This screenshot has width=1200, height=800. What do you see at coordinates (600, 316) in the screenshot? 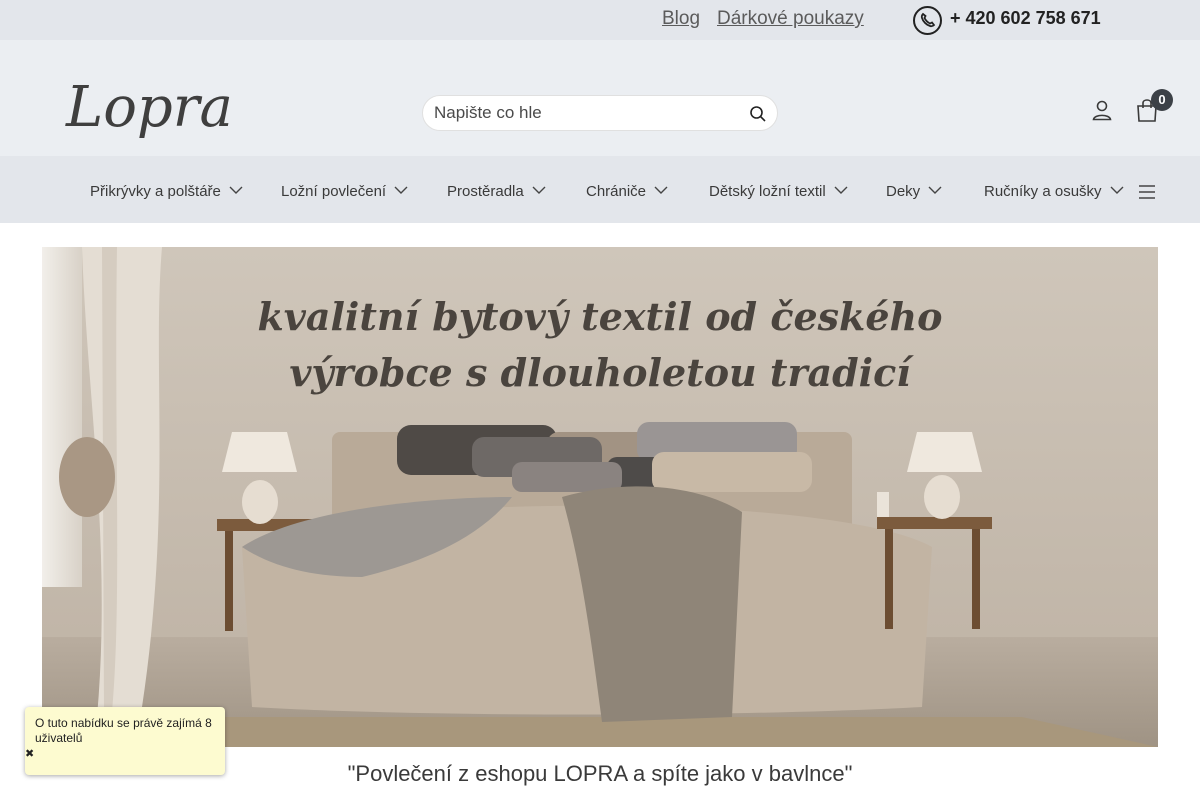
I see `hero-heading-line: kvalitní bytový textil od českého` at bounding box center [600, 316].